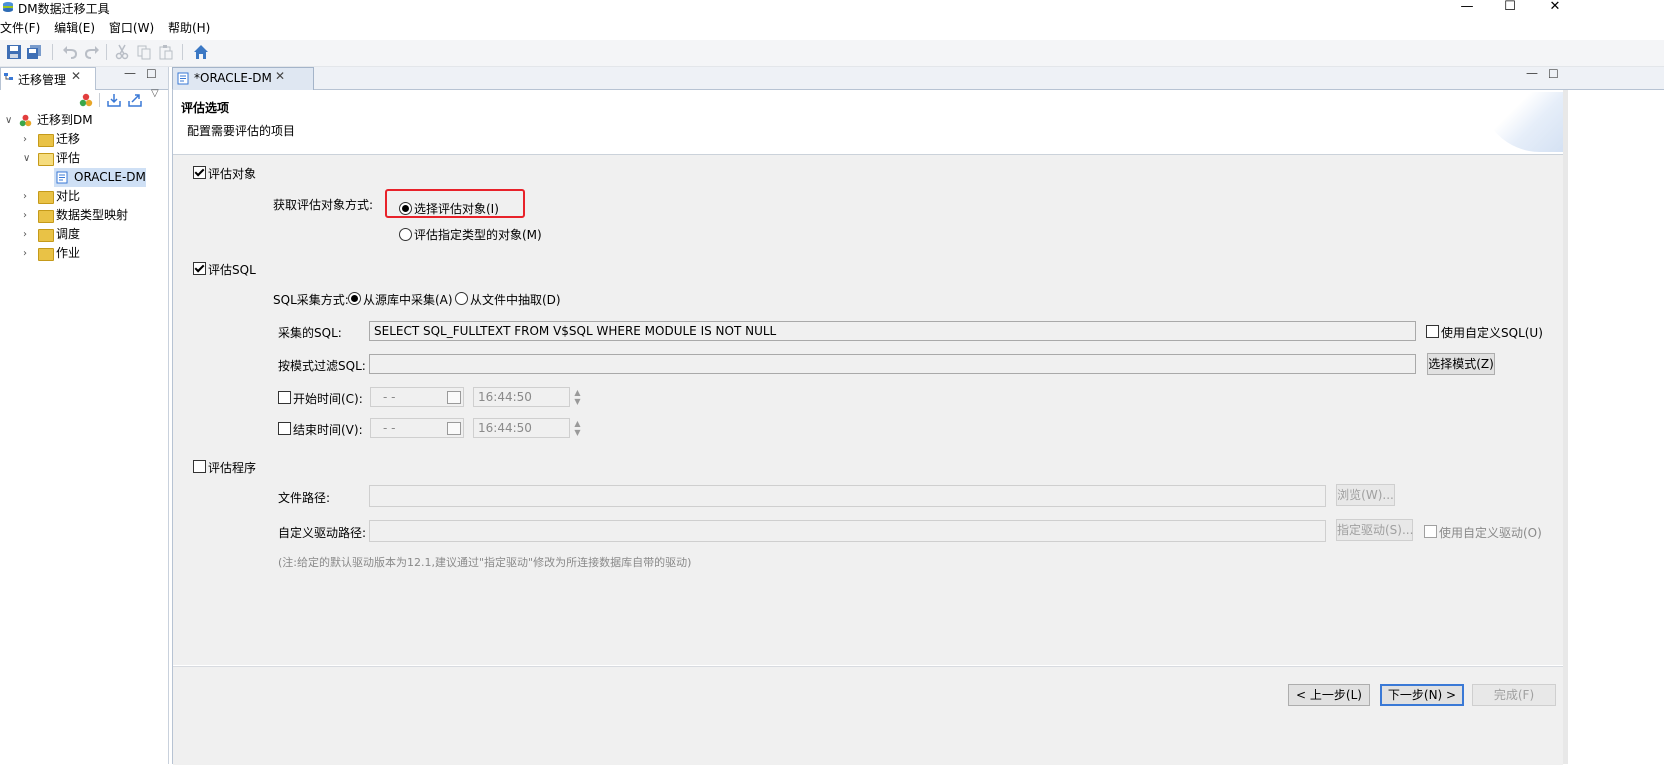 The image size is (1664, 765). Describe the element at coordinates (1461, 364) in the screenshot. I see `select-schema-button: 选择模式(Z)` at that location.